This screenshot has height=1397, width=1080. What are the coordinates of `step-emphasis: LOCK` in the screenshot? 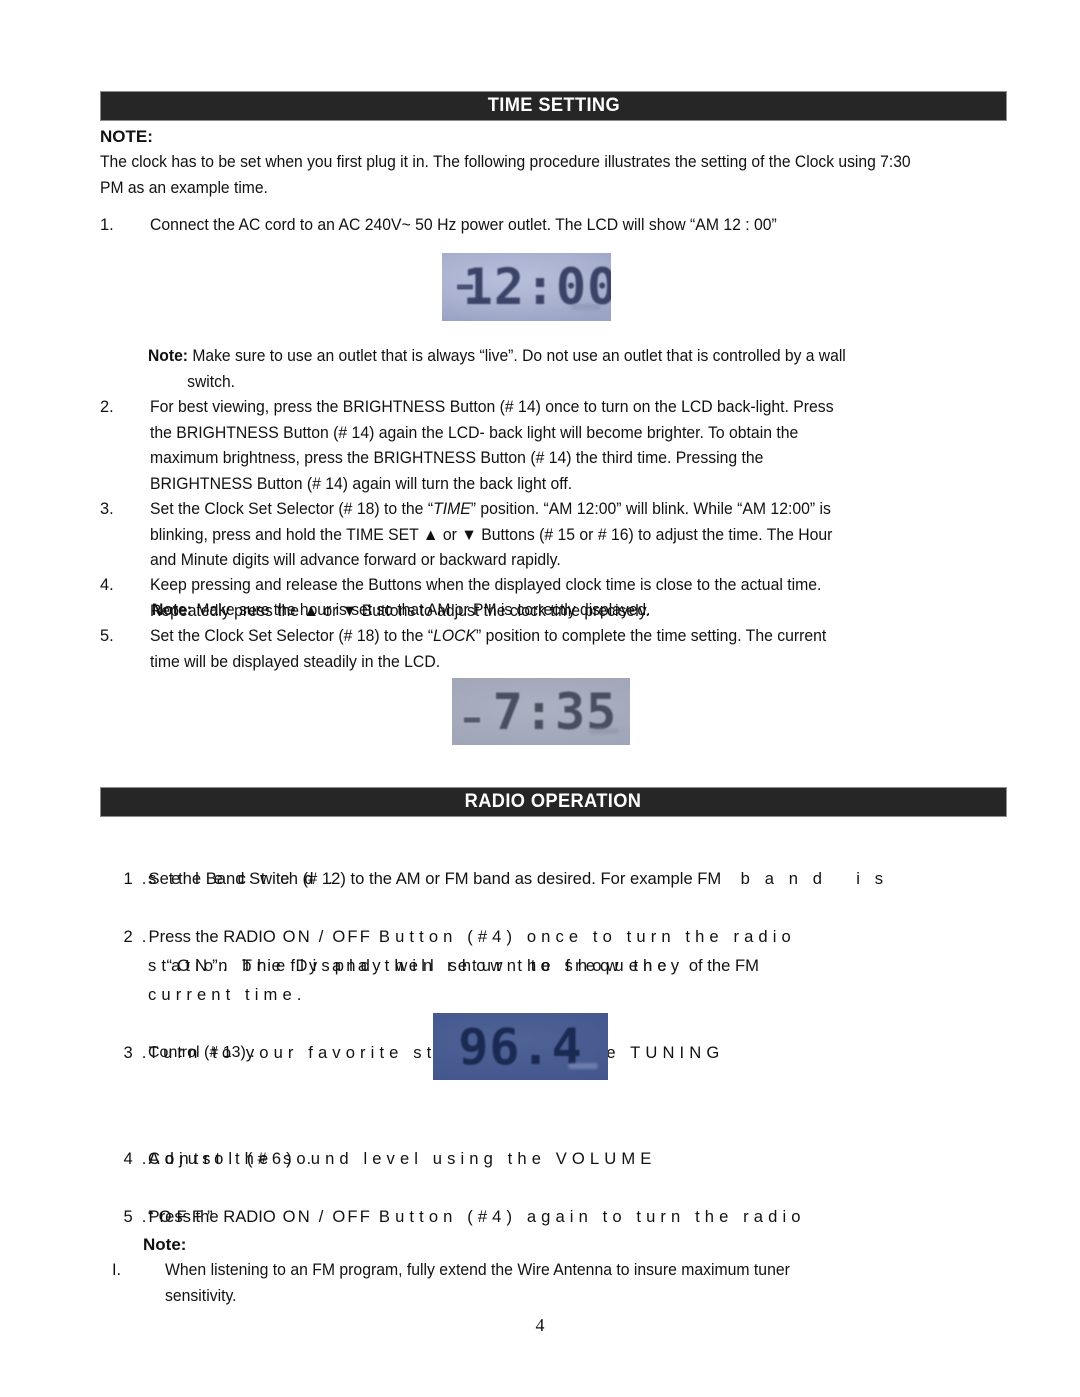 It's located at (455, 636).